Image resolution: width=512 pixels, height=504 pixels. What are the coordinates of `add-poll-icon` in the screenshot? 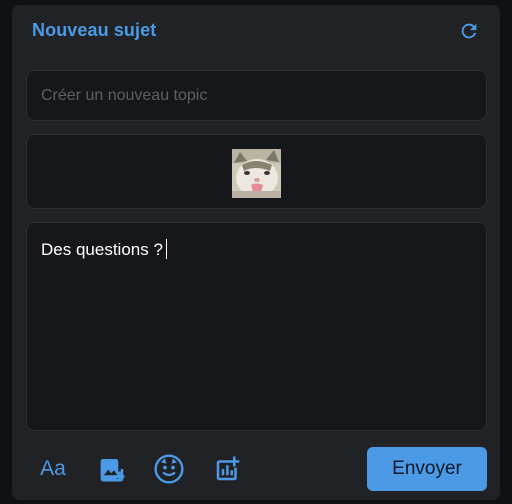 It's located at (228, 468).